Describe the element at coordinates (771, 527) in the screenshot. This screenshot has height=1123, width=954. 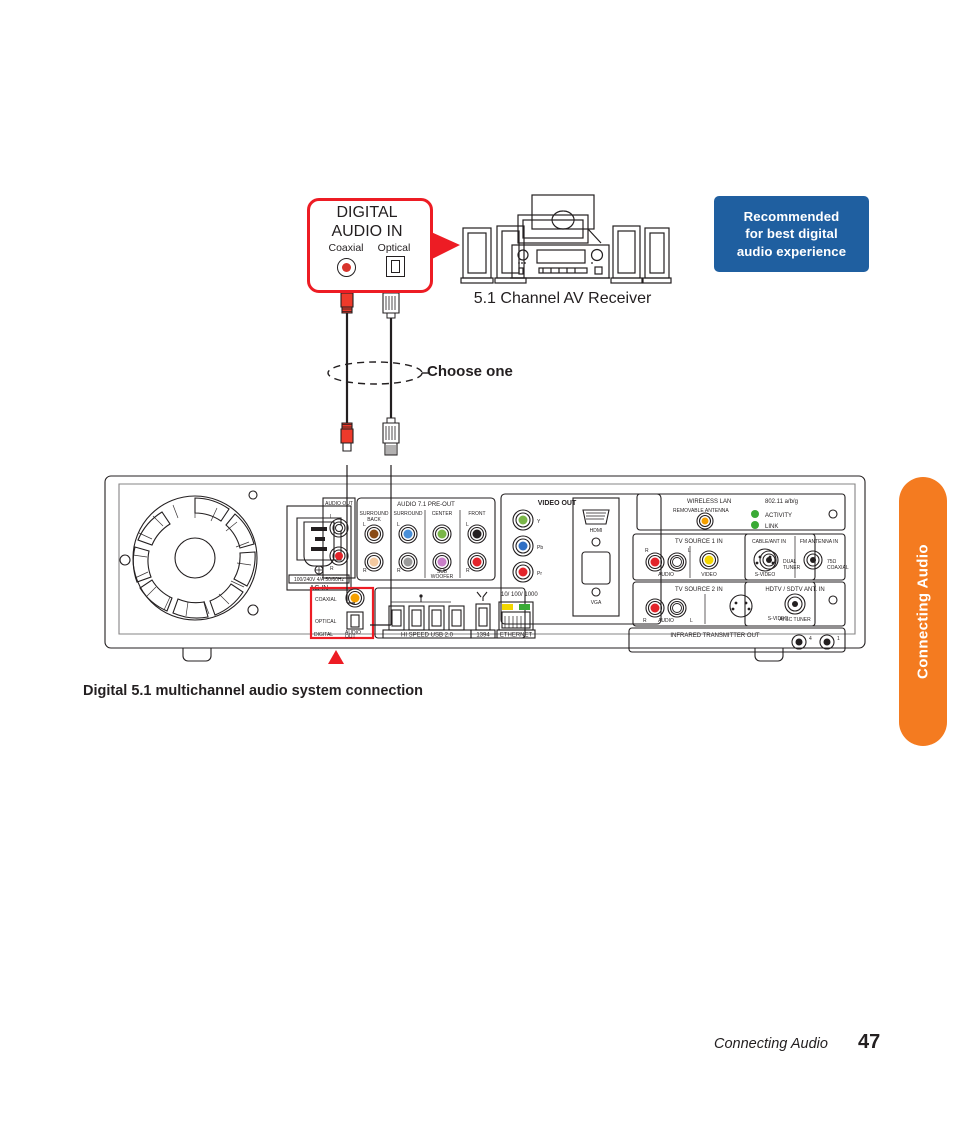
I see `link-led-label: LINK` at that location.